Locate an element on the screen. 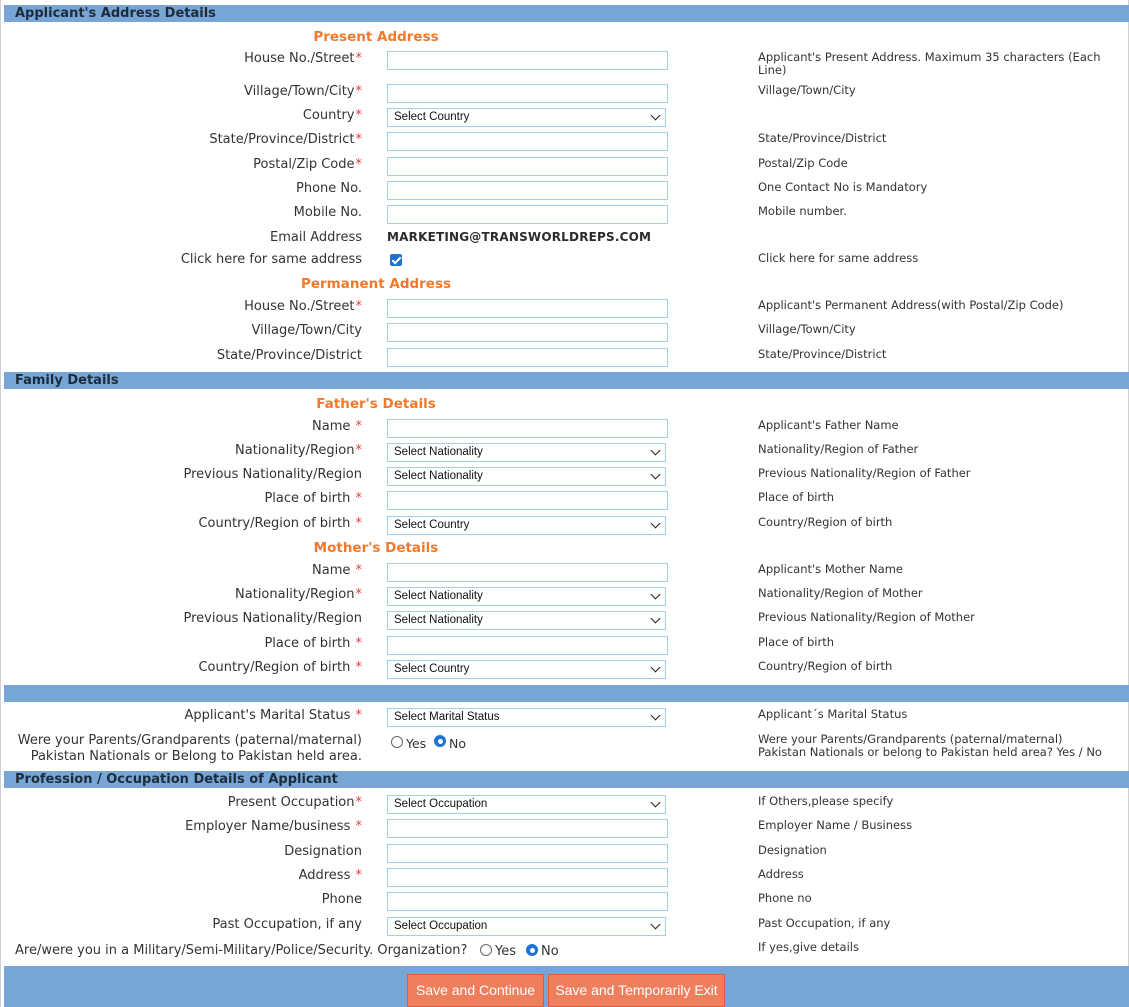  father-name-label: Name * is located at coordinates (337, 426).